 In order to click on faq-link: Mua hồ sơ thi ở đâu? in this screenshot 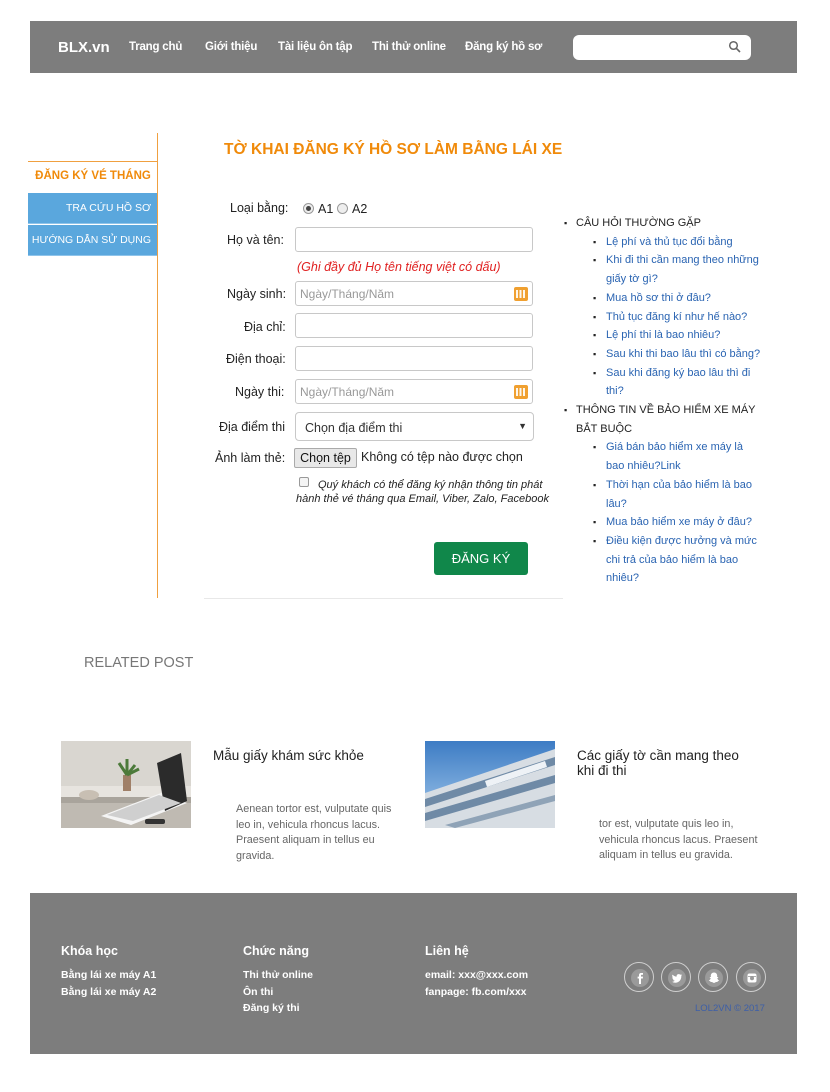, I will do `click(678, 298)`.